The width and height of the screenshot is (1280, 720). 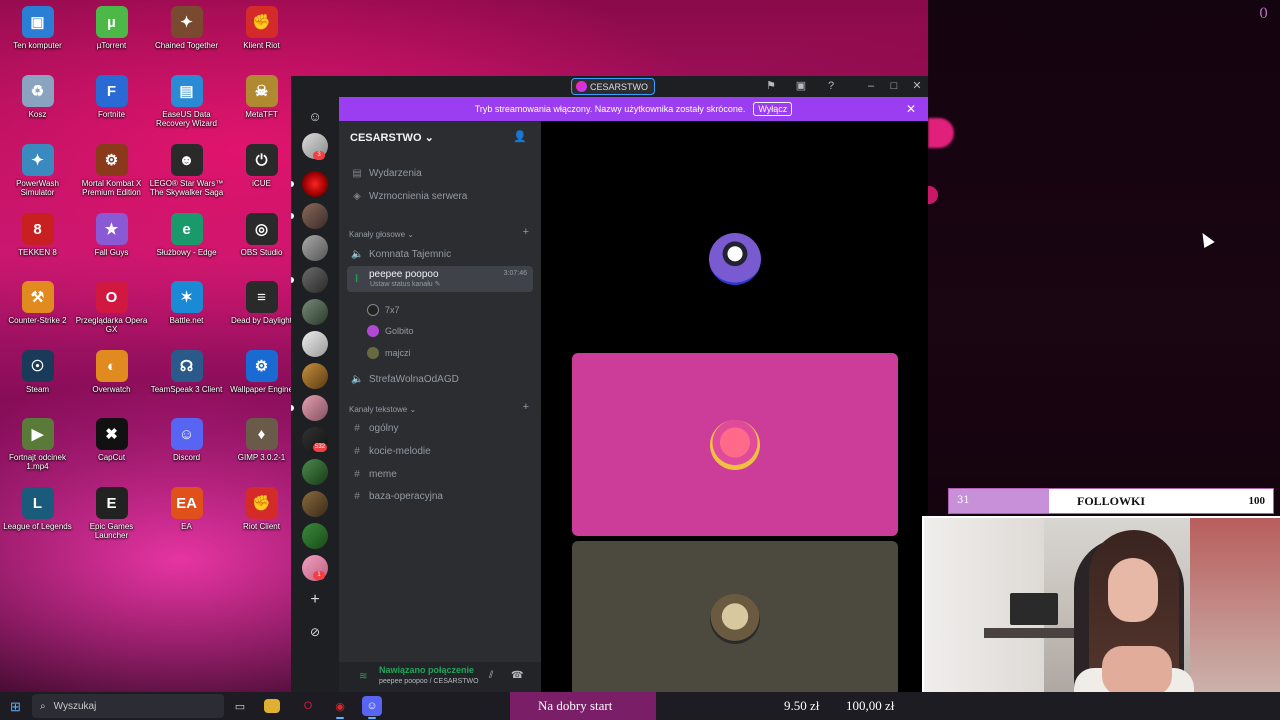 What do you see at coordinates (871, 86) in the screenshot?
I see `minimize-icon: –` at bounding box center [871, 86].